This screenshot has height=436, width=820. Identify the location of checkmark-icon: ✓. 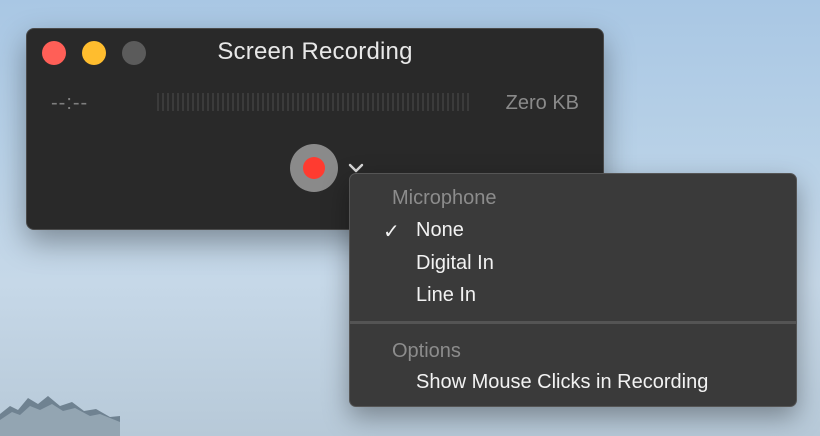
(391, 232).